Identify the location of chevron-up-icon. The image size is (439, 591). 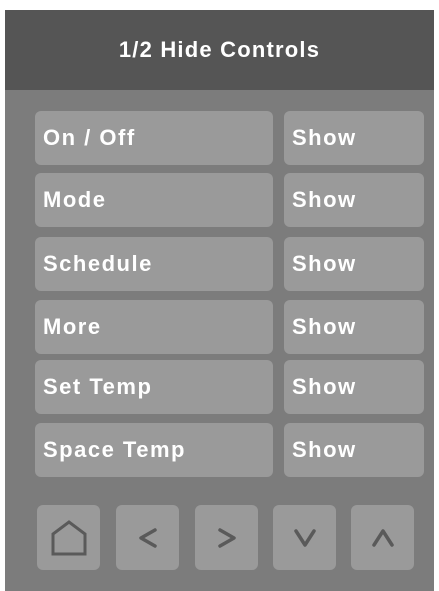
(382, 537).